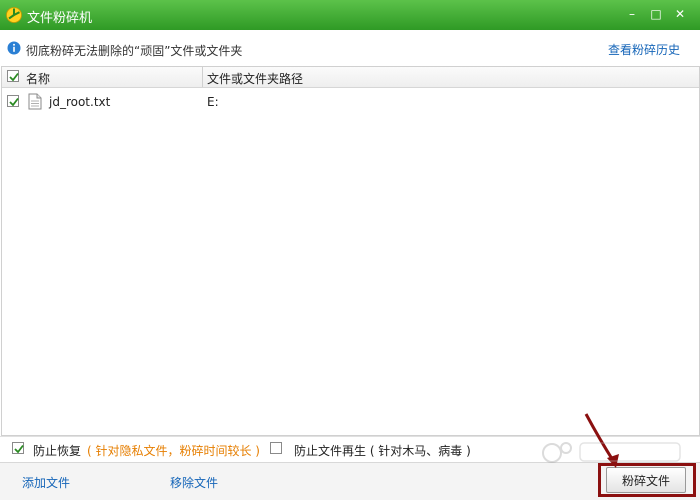 This screenshot has height=500, width=700. I want to click on text-file-icon, so click(35, 101).